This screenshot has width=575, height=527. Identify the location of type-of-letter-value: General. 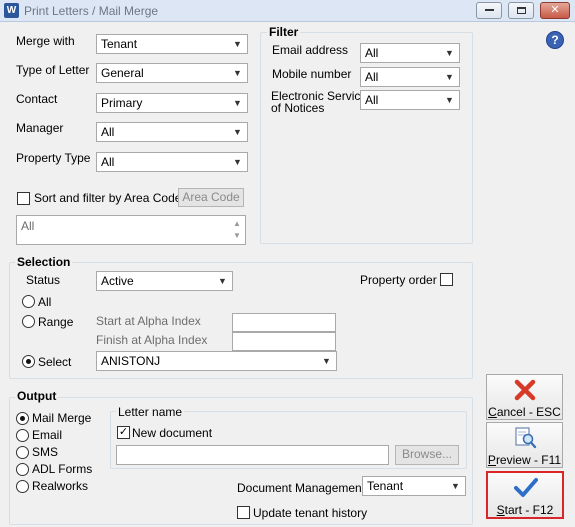
(122, 73).